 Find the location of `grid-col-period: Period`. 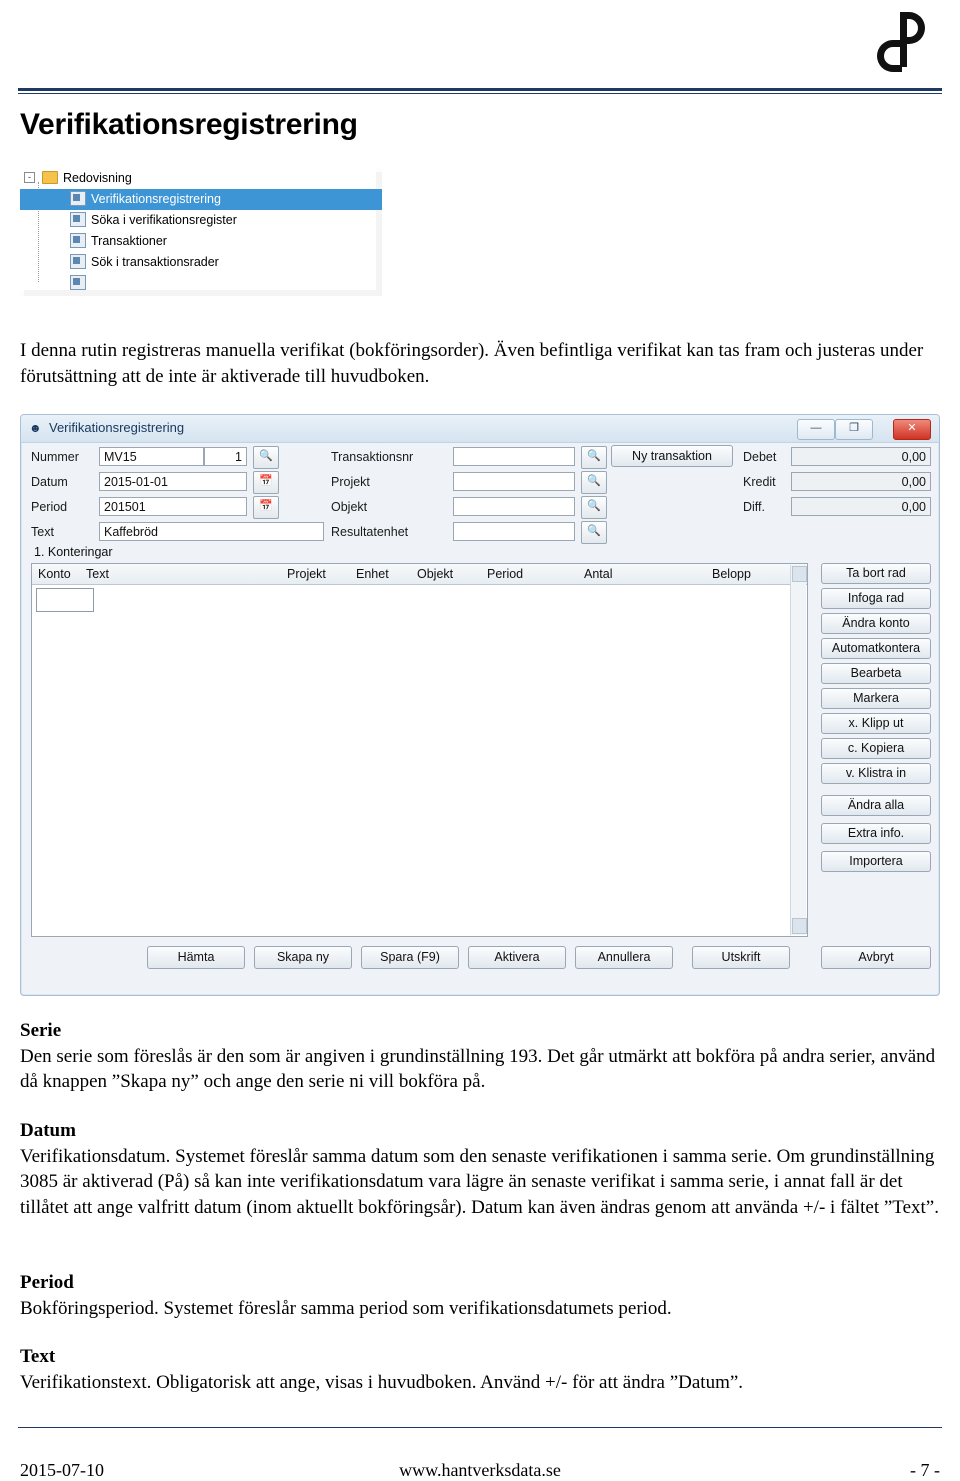

grid-col-period: Period is located at coordinates (505, 574).